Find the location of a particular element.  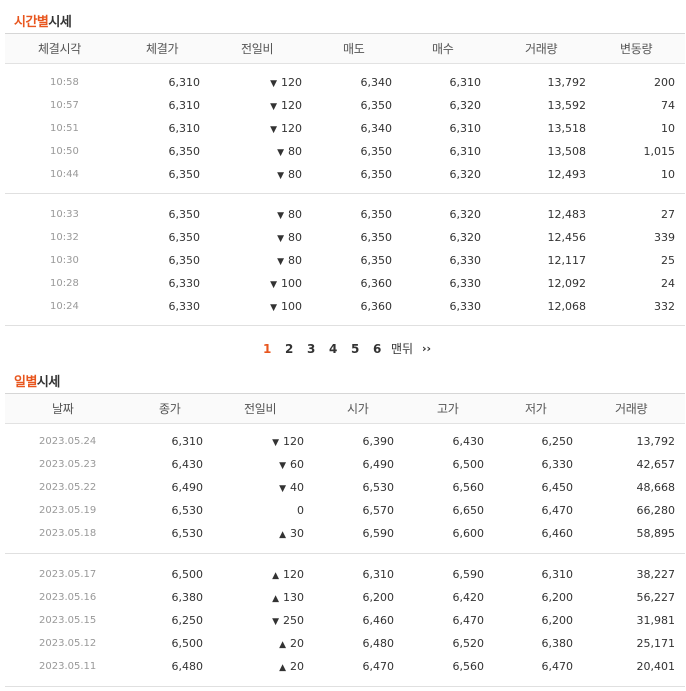

page-link-4: 4 is located at coordinates (333, 349).